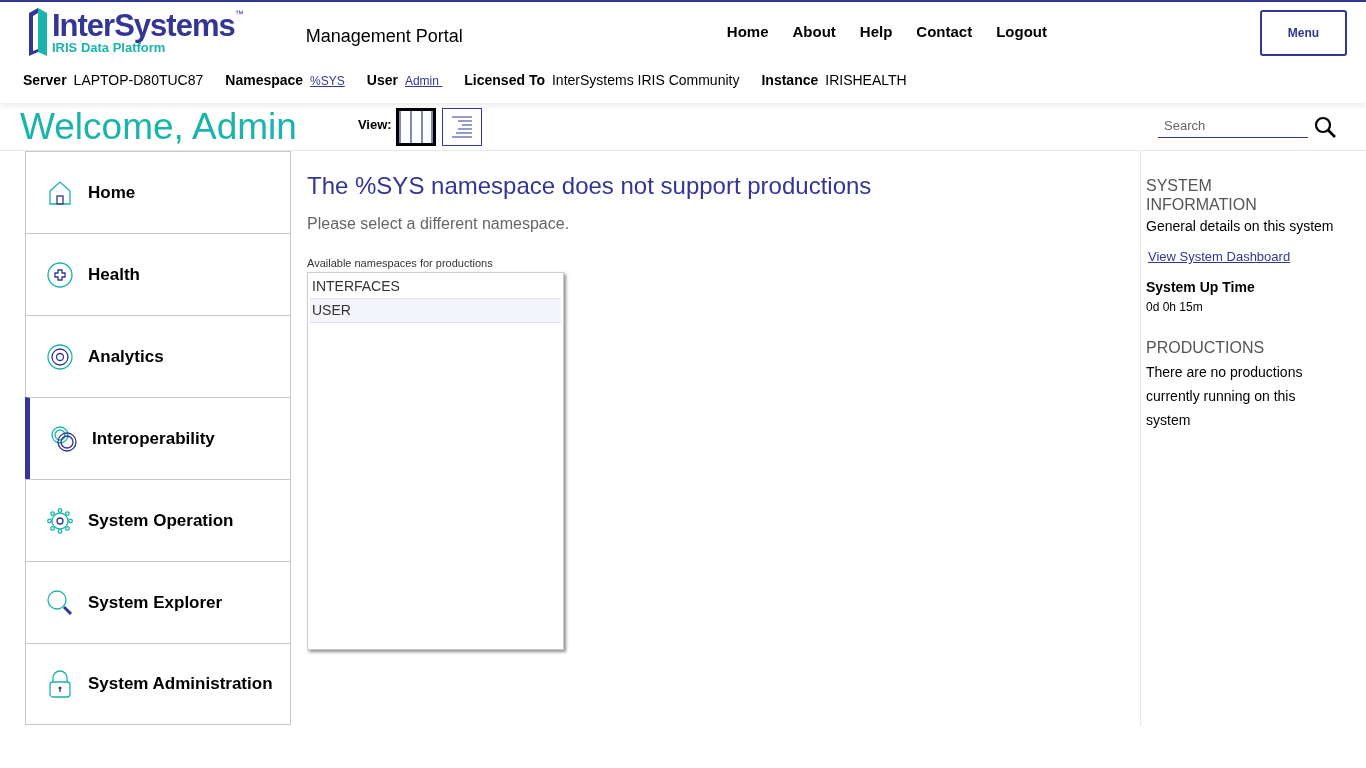 The image size is (1366, 768). Describe the element at coordinates (384, 36) in the screenshot. I see `portal-title: Management Portal` at that location.